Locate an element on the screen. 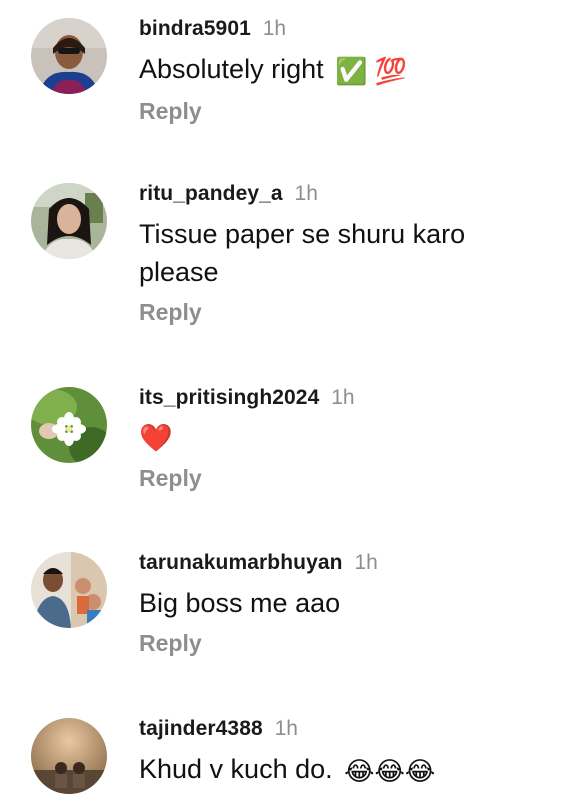 The image size is (567, 800). comment-meta: ritu_pandey_a 1h is located at coordinates (348, 194).